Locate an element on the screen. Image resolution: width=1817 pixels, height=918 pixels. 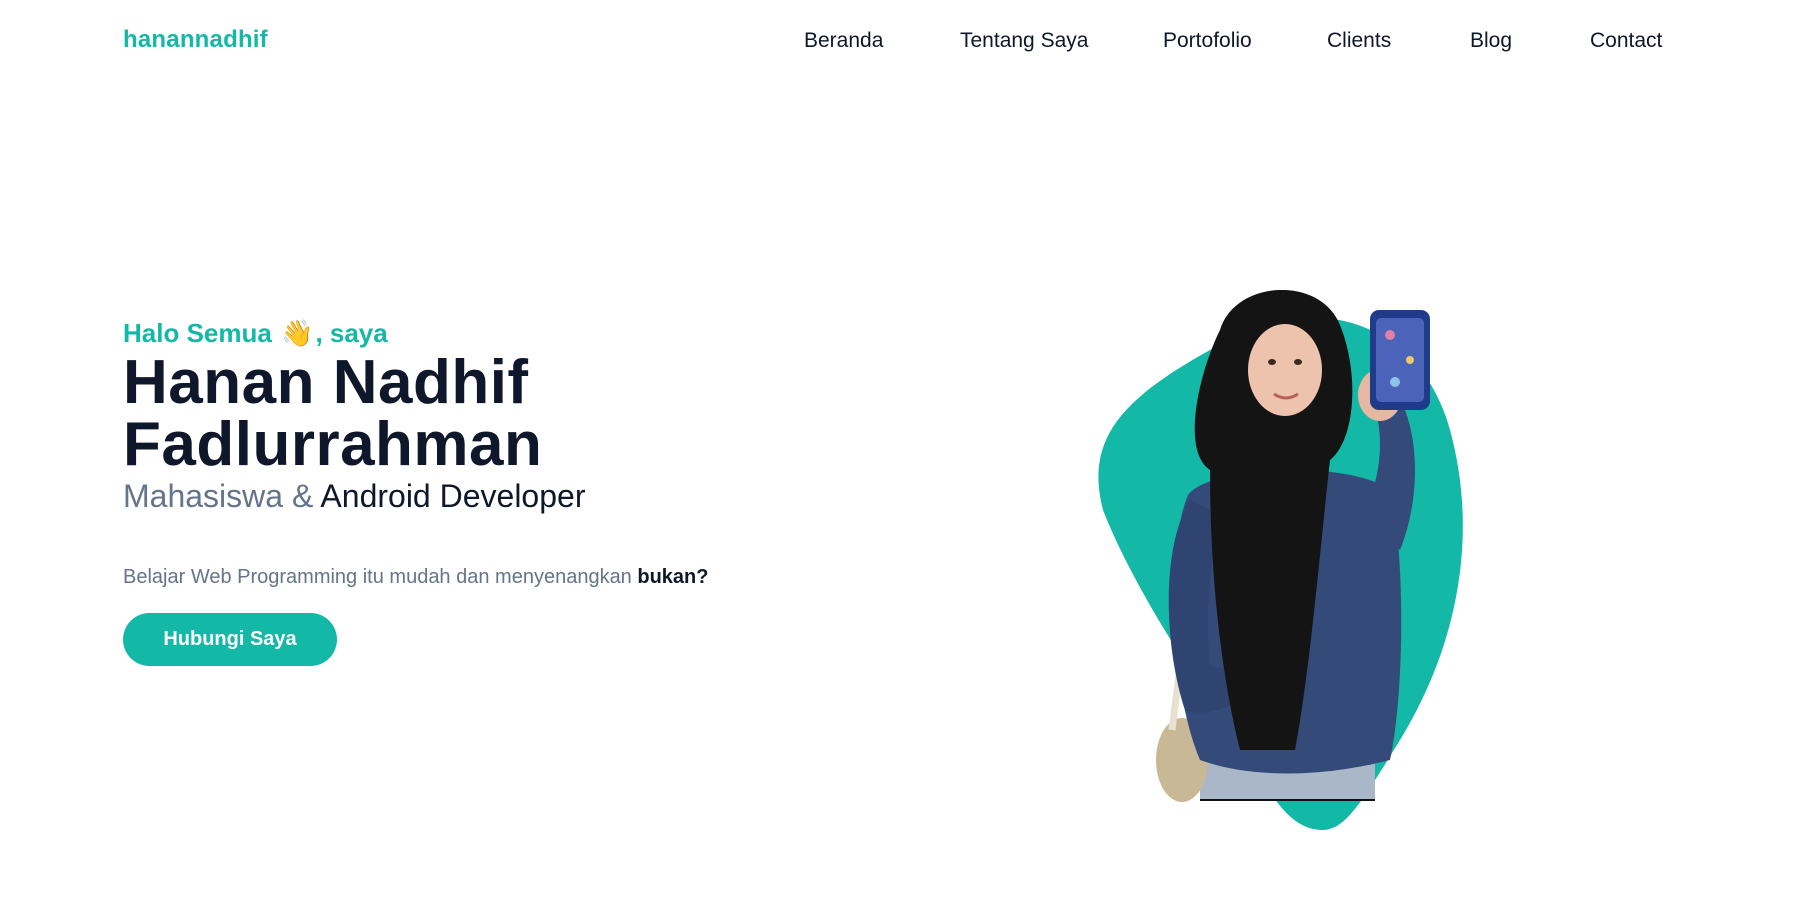
hero-name: Hanan Nadhif Fadlurrahman is located at coordinates (332, 414).